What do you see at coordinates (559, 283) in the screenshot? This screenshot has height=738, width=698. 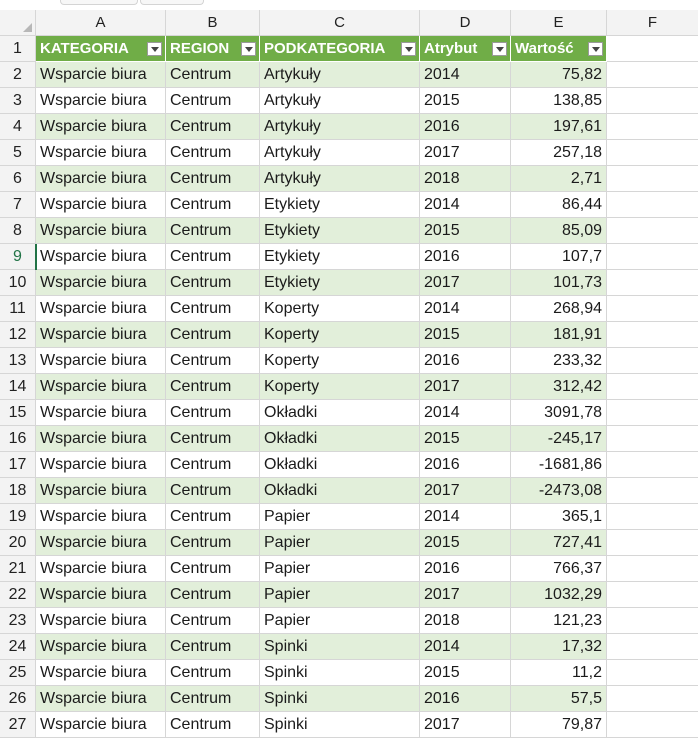 I see `cell-wartosc: 101,73` at bounding box center [559, 283].